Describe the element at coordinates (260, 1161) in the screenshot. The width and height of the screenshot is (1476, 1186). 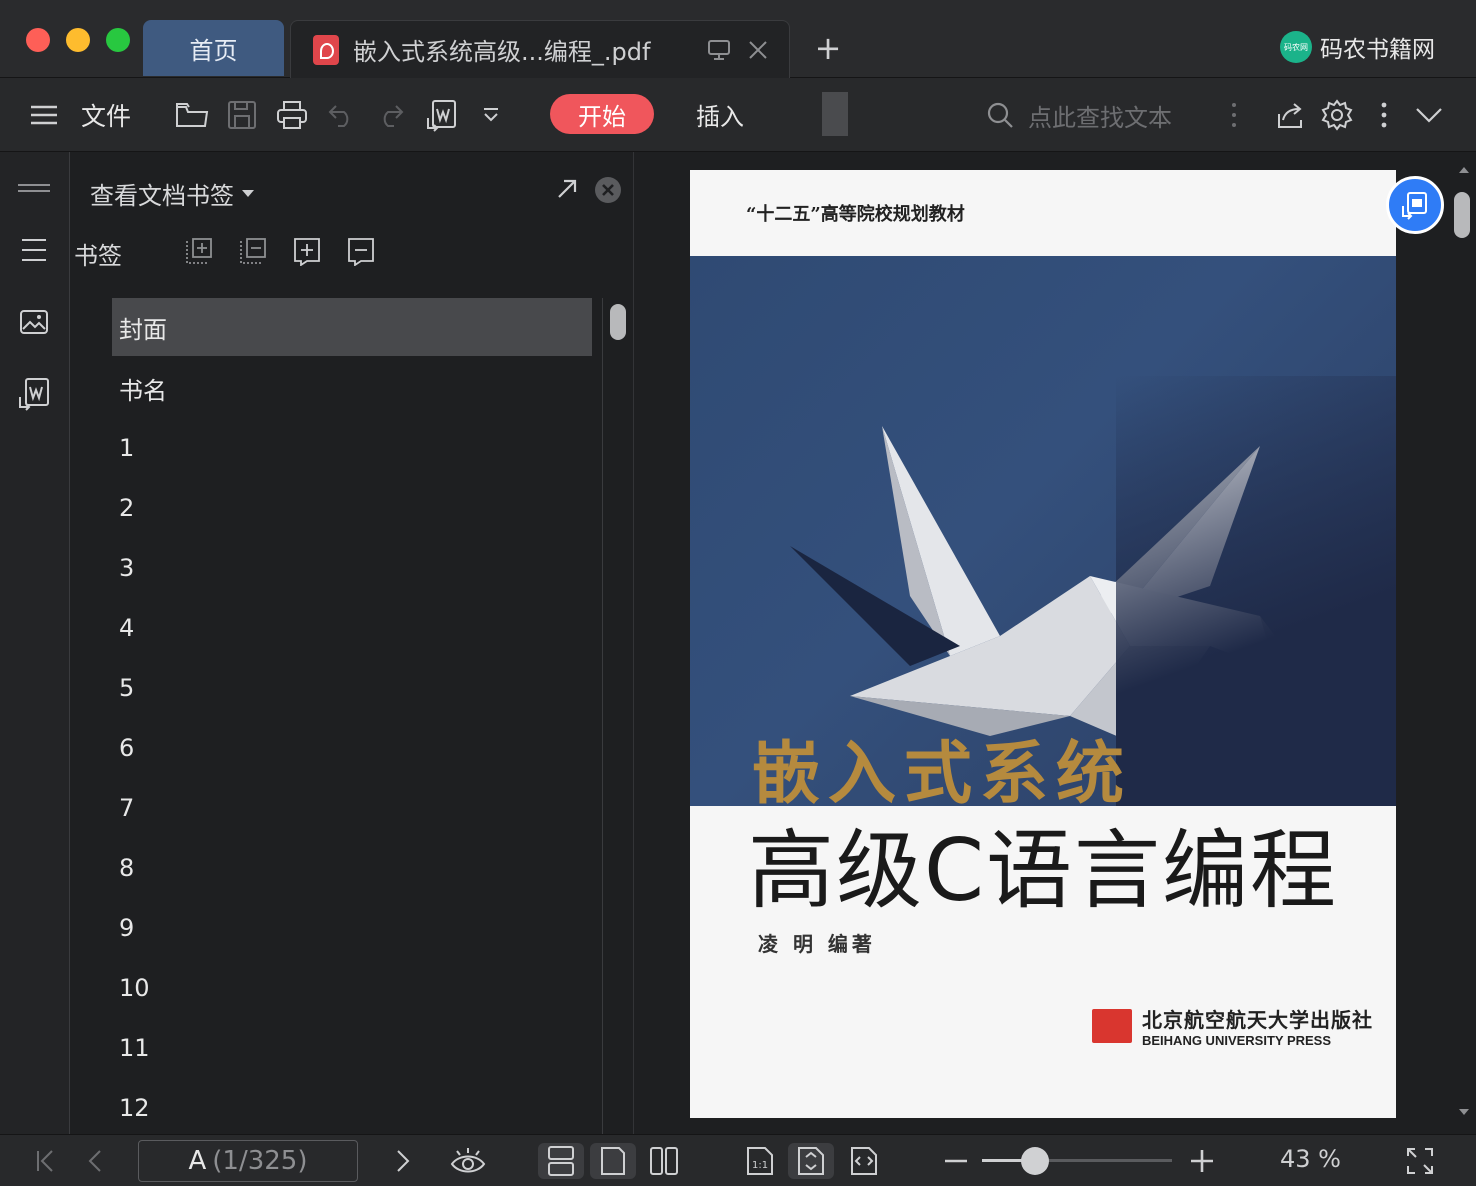
I see `page-info: (1/325)` at that location.